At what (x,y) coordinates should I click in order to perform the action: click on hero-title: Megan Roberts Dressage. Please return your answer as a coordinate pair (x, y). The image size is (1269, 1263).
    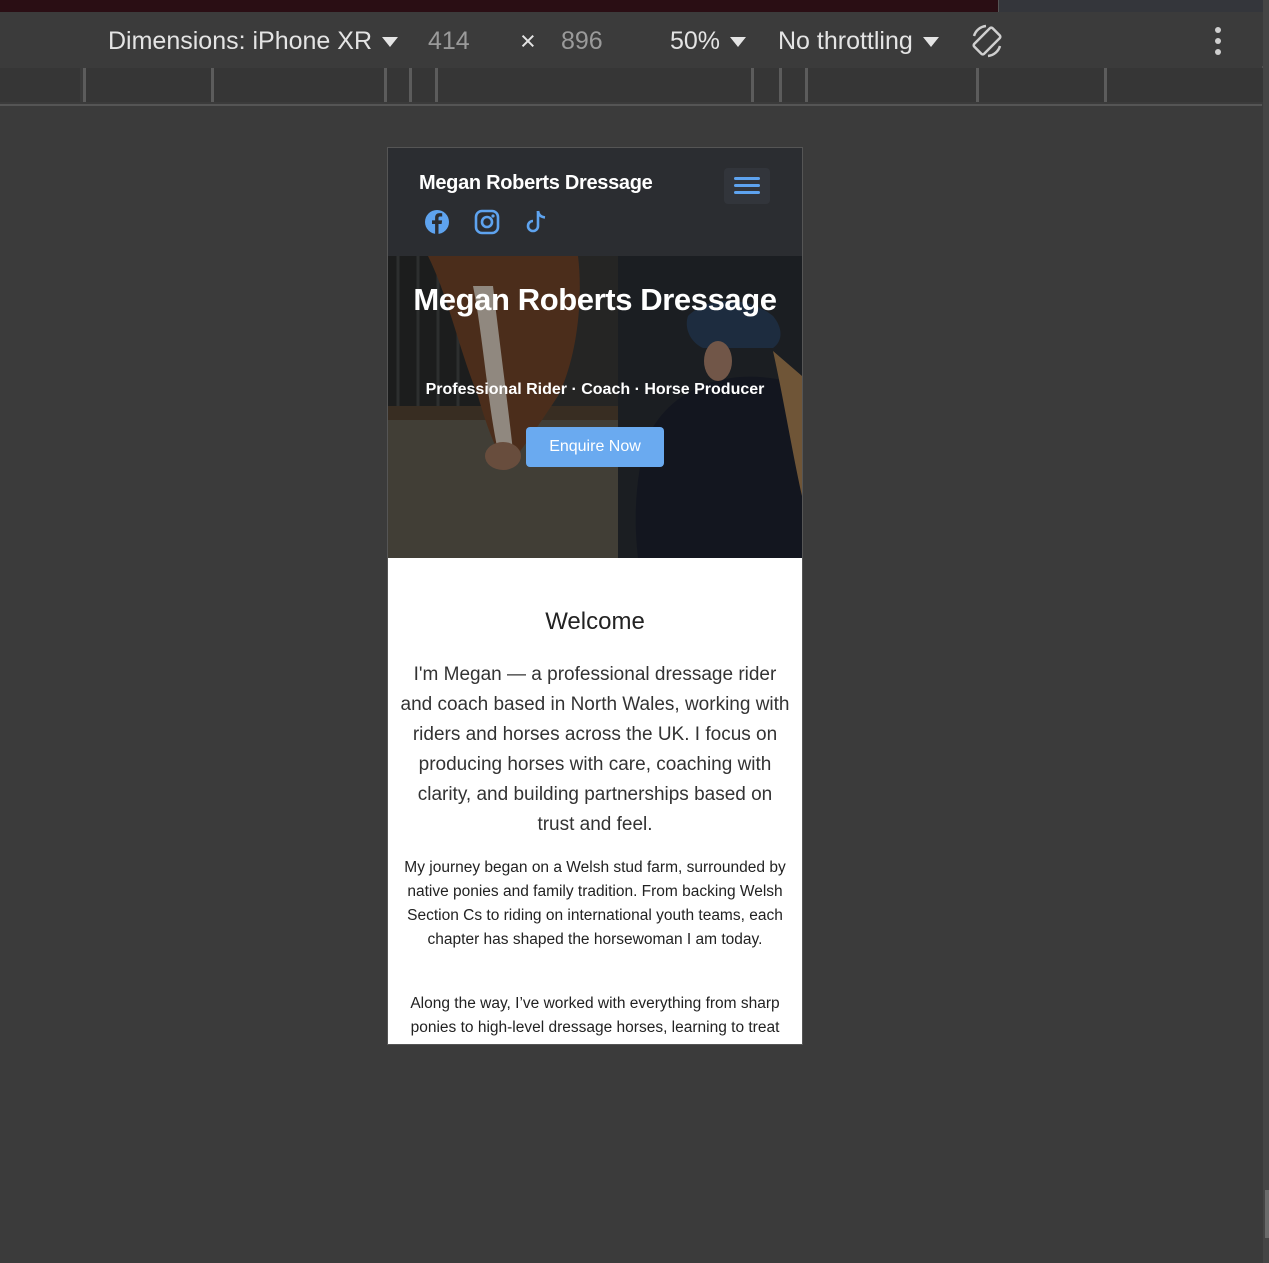
    Looking at the image, I should click on (595, 299).